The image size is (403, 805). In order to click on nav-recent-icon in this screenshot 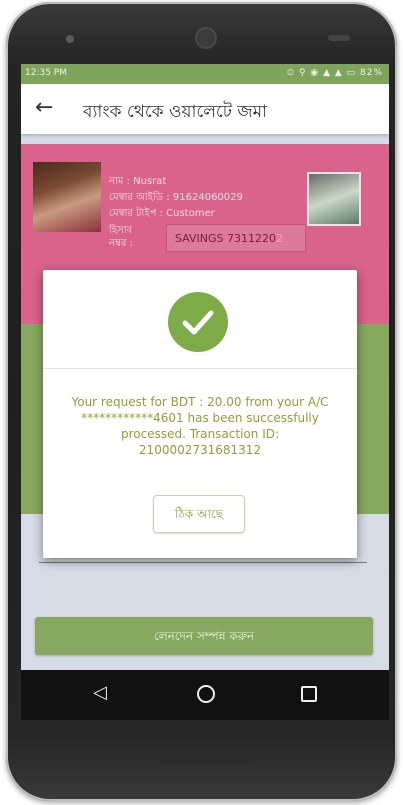, I will do `click(309, 694)`.